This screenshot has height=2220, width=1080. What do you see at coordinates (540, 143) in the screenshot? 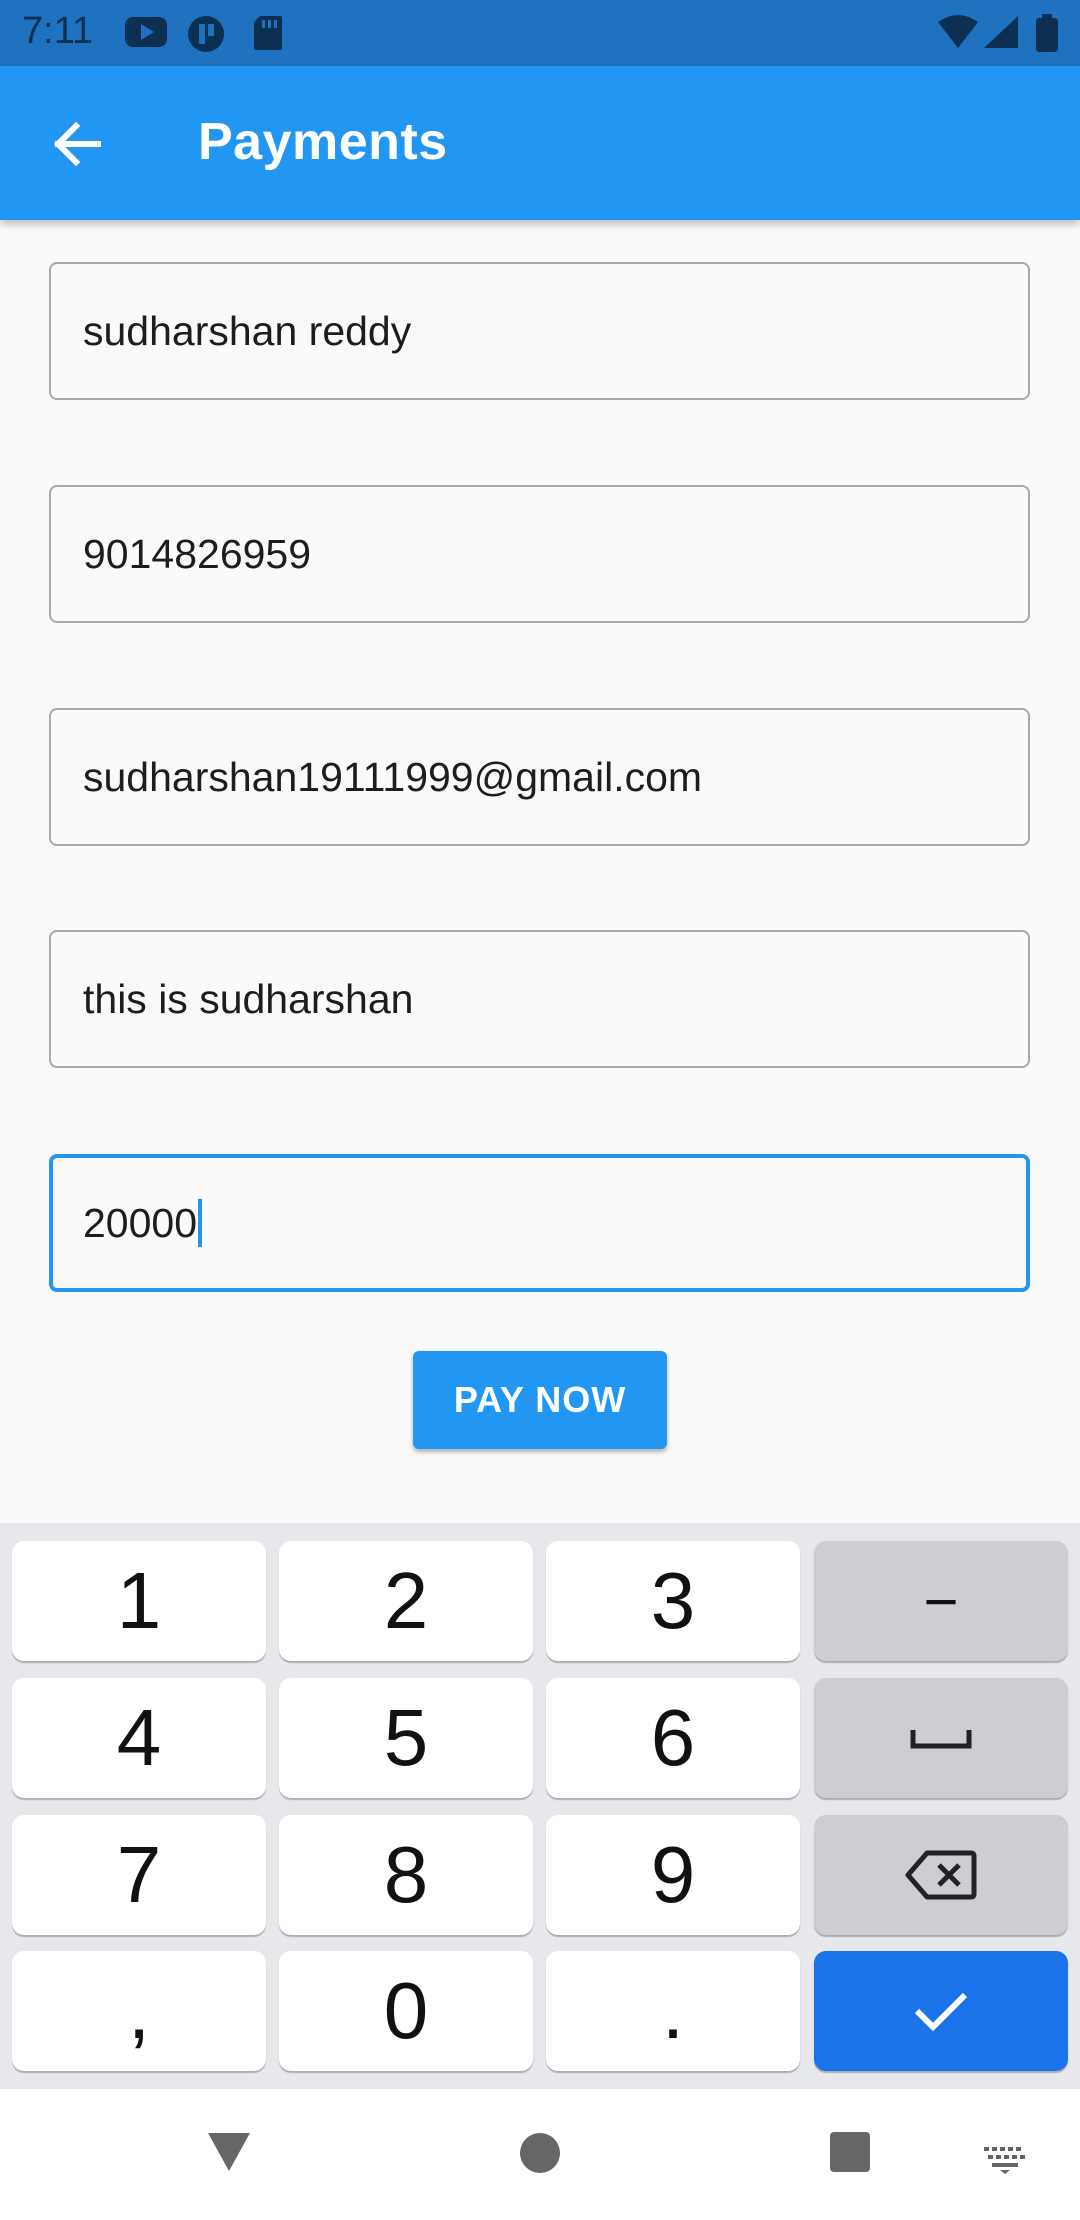
I see `app-bar: Payments` at bounding box center [540, 143].